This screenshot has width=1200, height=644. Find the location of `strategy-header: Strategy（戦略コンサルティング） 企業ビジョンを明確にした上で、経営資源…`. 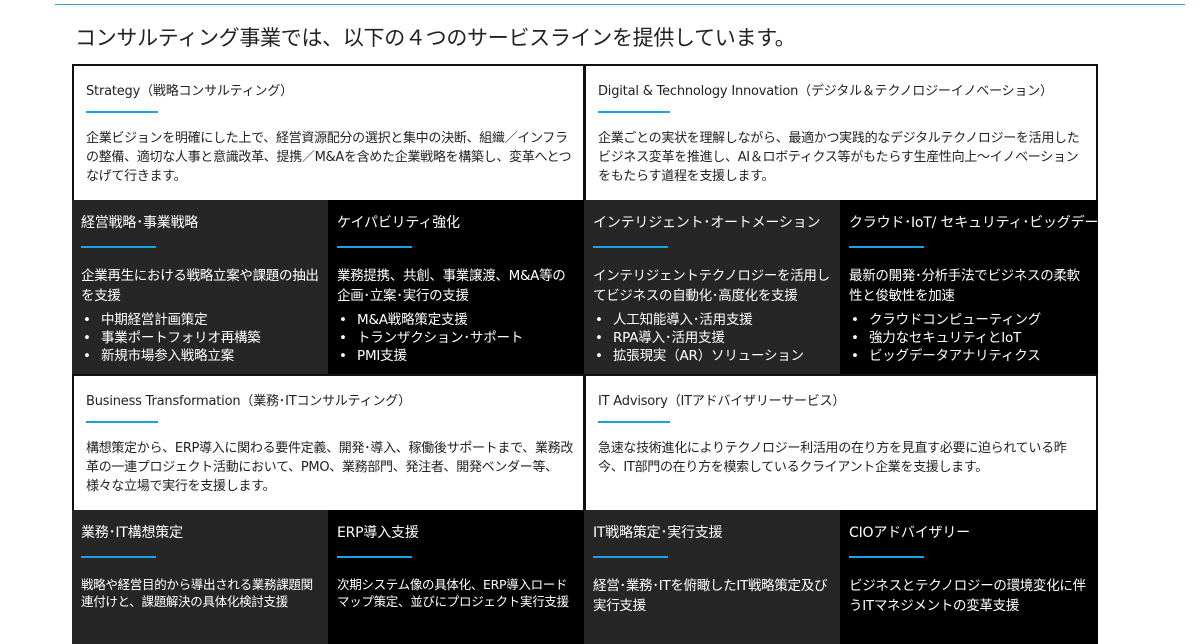

strategy-header: Strategy（戦略コンサルティング） 企業ビジョンを明確にした上で、経営資源… is located at coordinates (328, 133).